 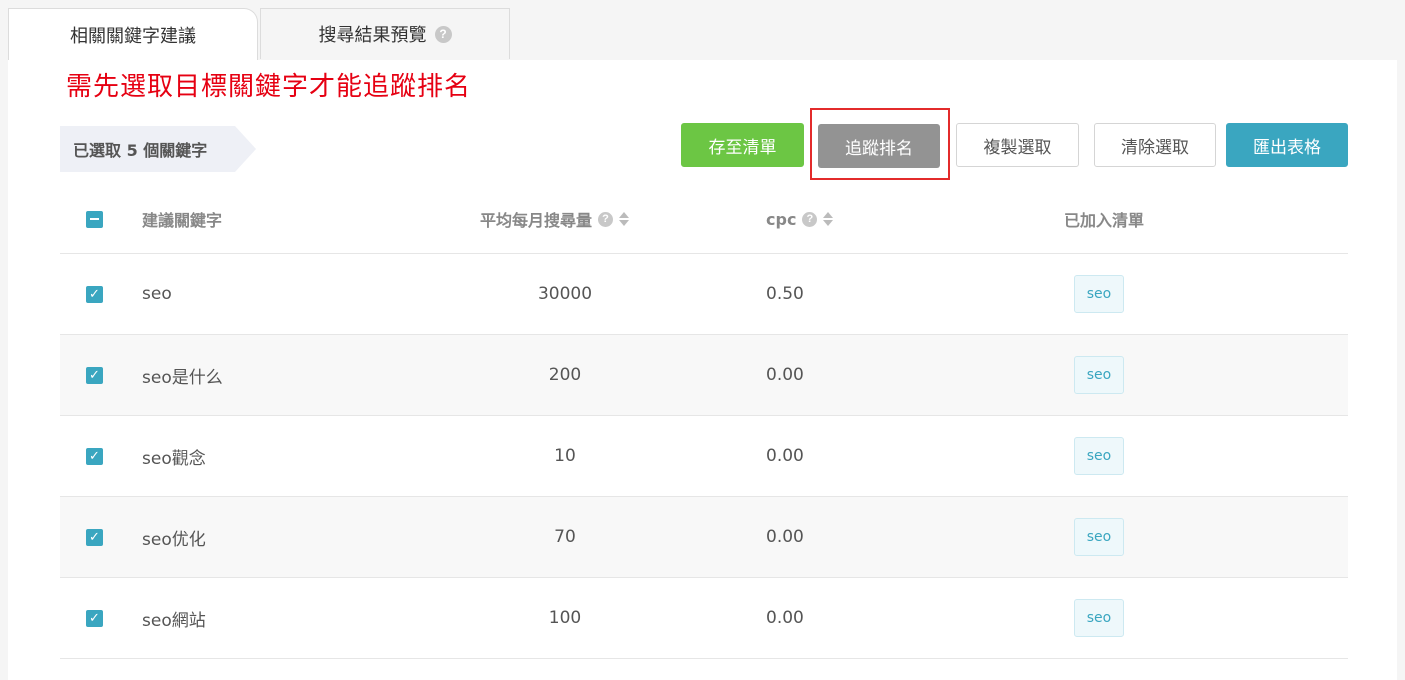 What do you see at coordinates (1104, 220) in the screenshot?
I see `header-list: 已加入清單` at bounding box center [1104, 220].